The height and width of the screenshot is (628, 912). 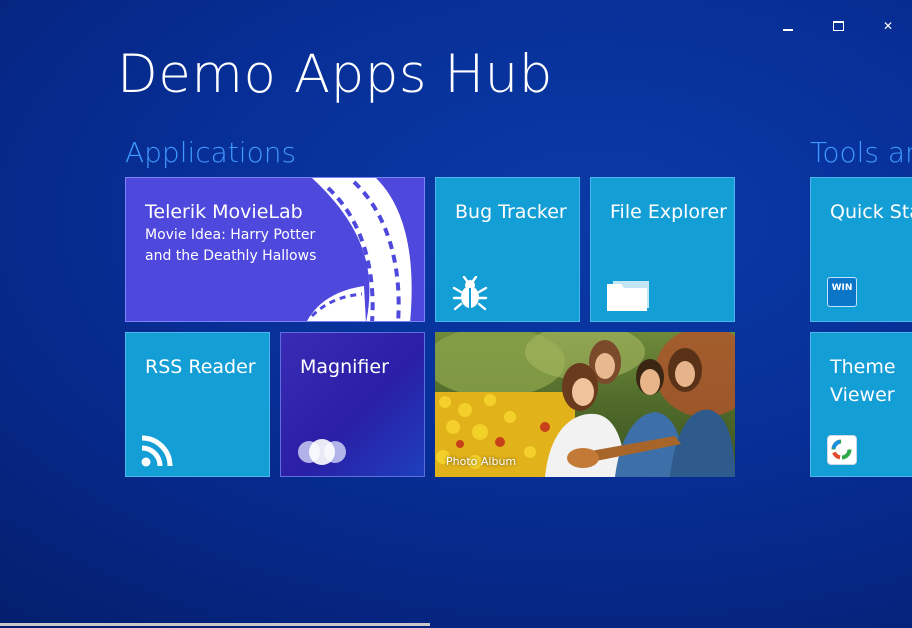 What do you see at coordinates (470, 293) in the screenshot?
I see `bug-icon` at bounding box center [470, 293].